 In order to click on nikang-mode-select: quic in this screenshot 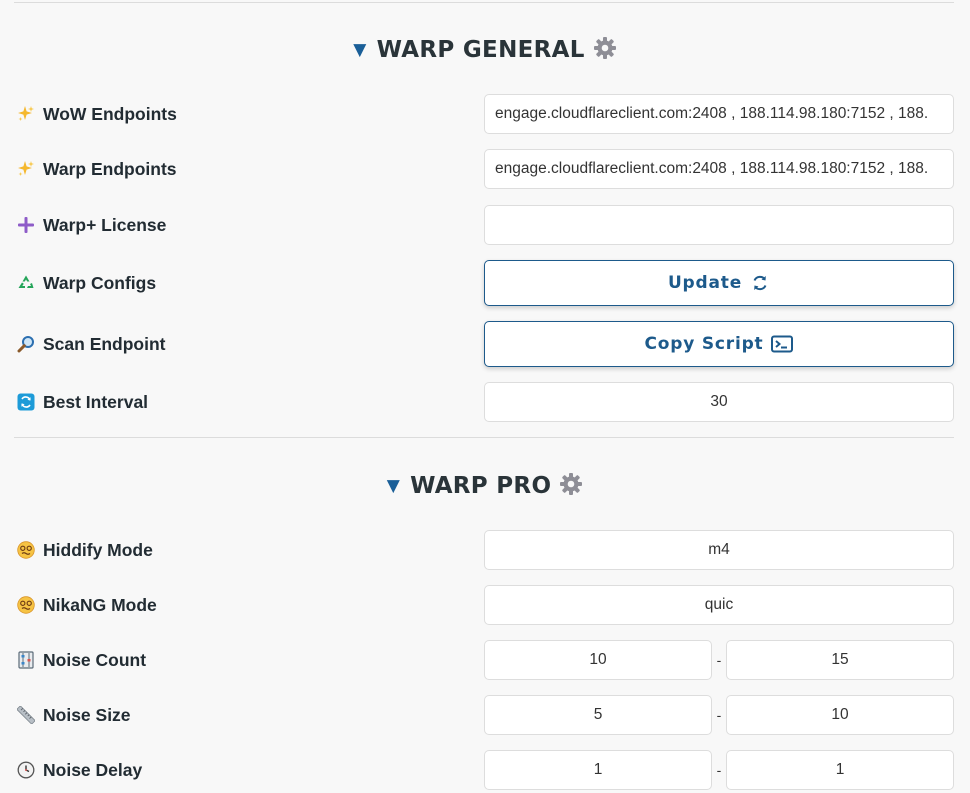, I will do `click(719, 605)`.